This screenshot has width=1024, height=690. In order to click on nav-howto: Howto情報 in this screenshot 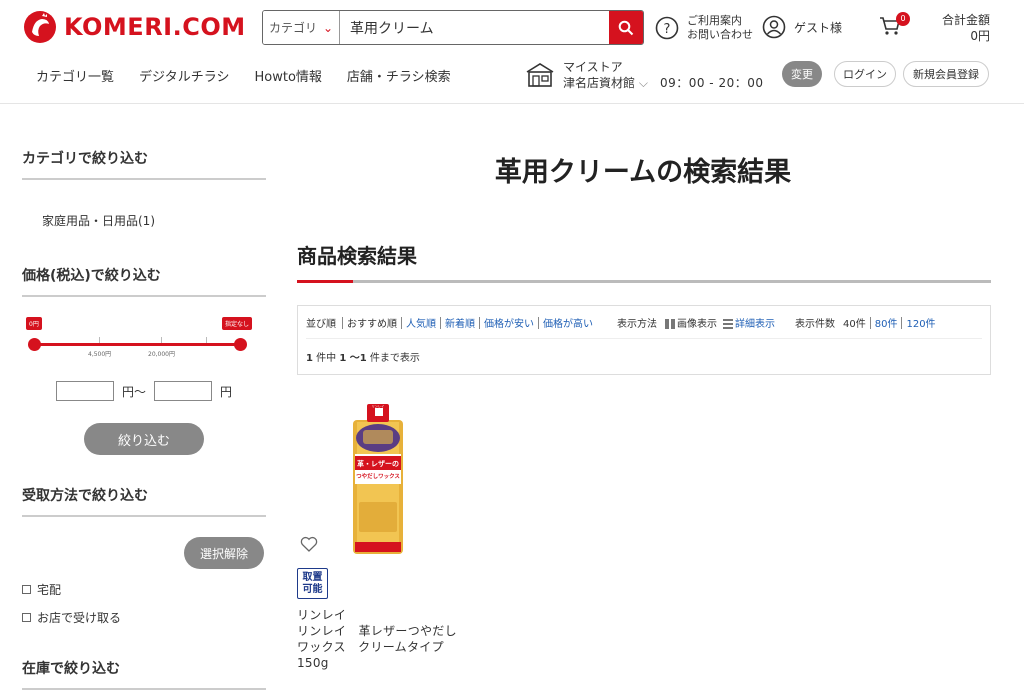, I will do `click(288, 75)`.